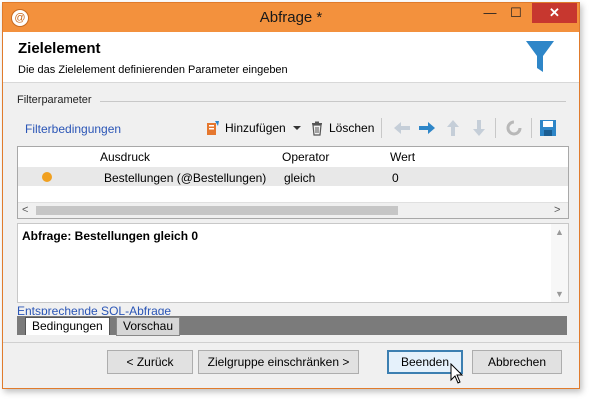 The width and height of the screenshot is (600, 407). What do you see at coordinates (291, 342) in the screenshot?
I see `footer-divider` at bounding box center [291, 342].